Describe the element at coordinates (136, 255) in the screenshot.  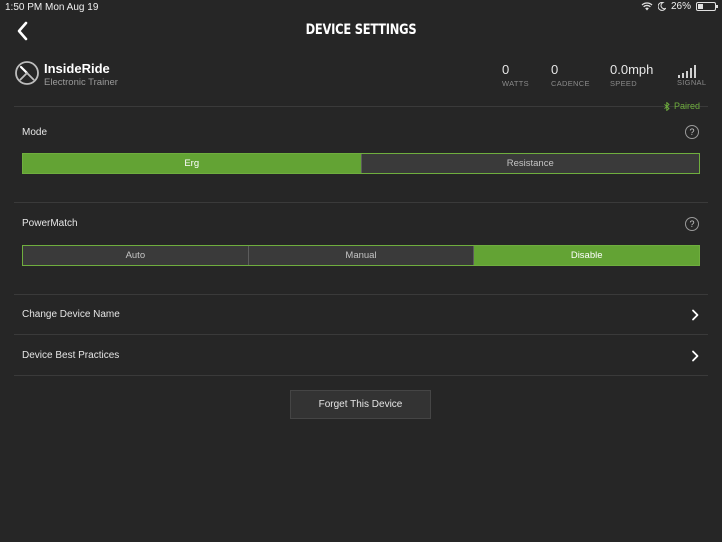
I see `powermatch-option-auto: Auto` at that location.